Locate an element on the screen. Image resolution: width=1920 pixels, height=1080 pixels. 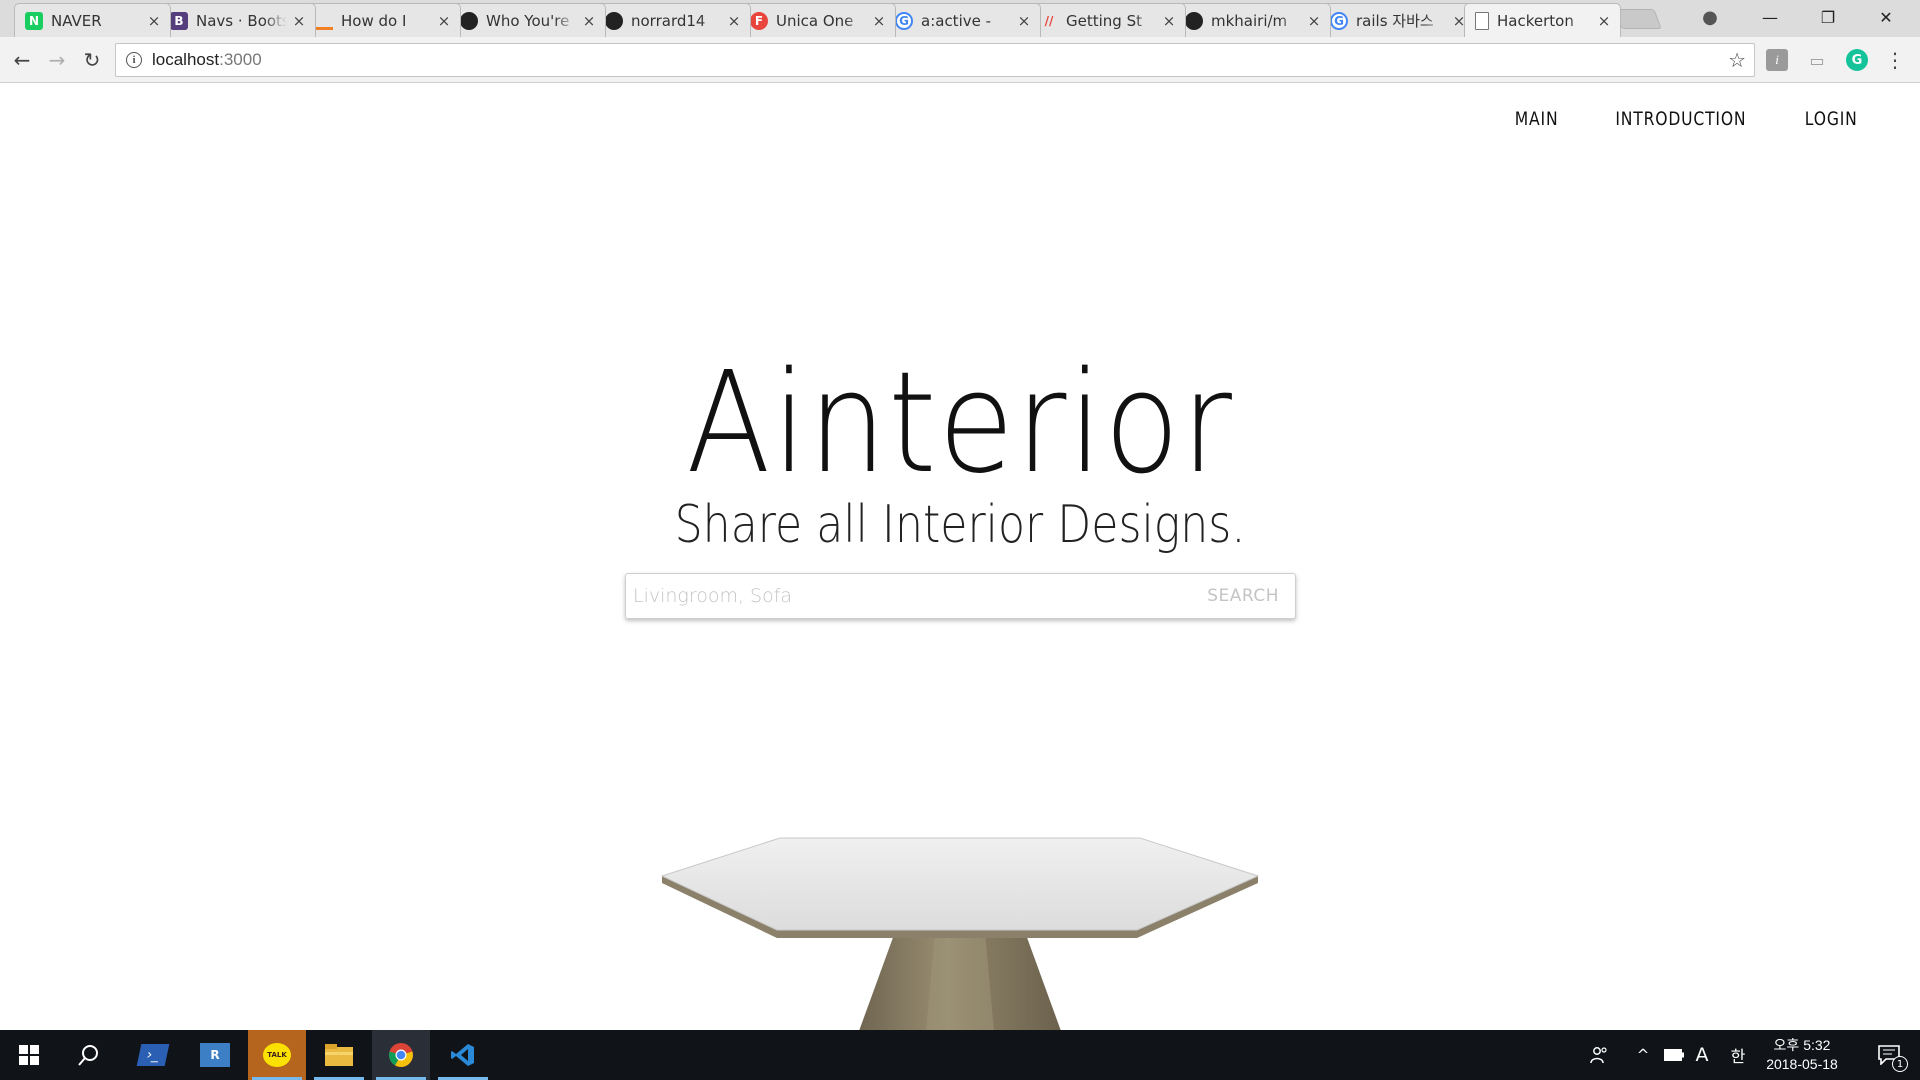
tab-title: Who You're is located at coordinates (528, 20).